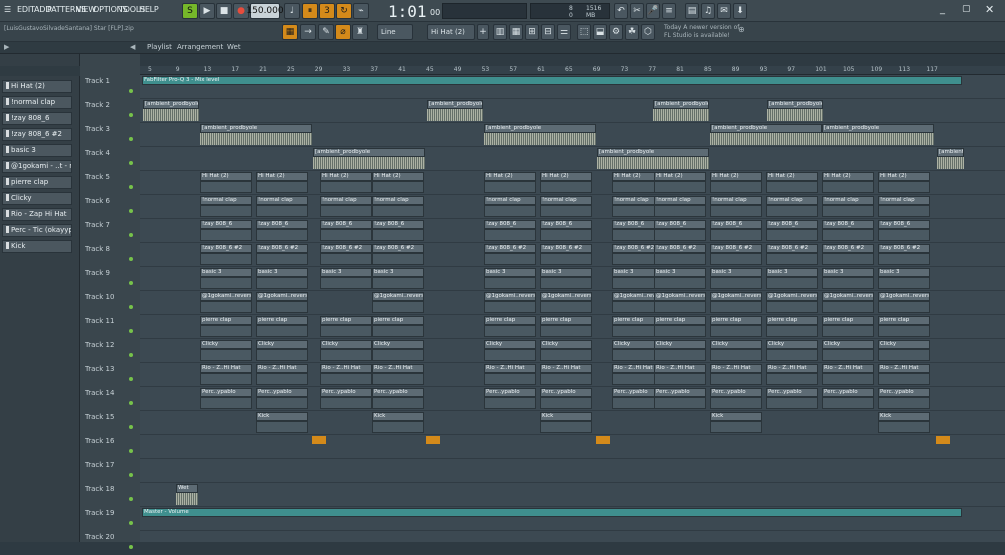 The height and width of the screenshot is (555, 1005). Describe the element at coordinates (724, 11) in the screenshot. I see `browser-icon: ✉` at that location.